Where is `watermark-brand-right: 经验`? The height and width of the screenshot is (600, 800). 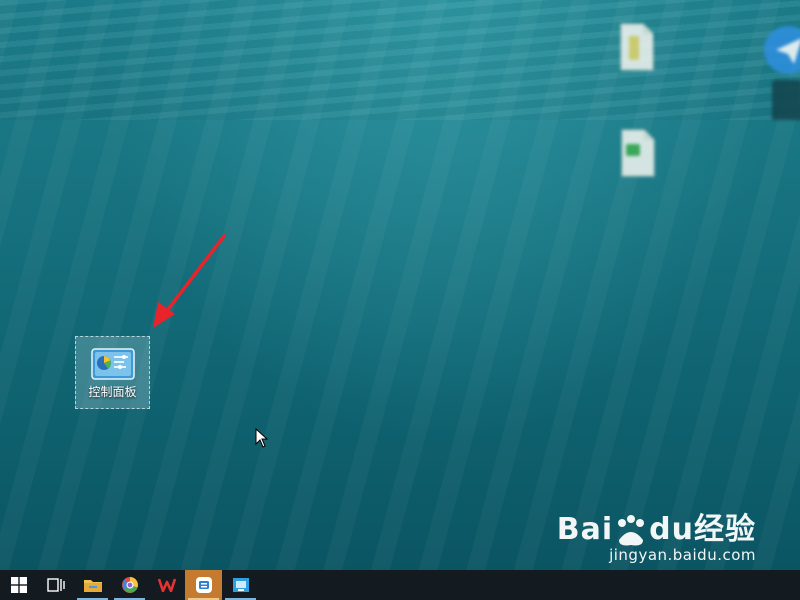 watermark-brand-right: 经验 is located at coordinates (725, 529).